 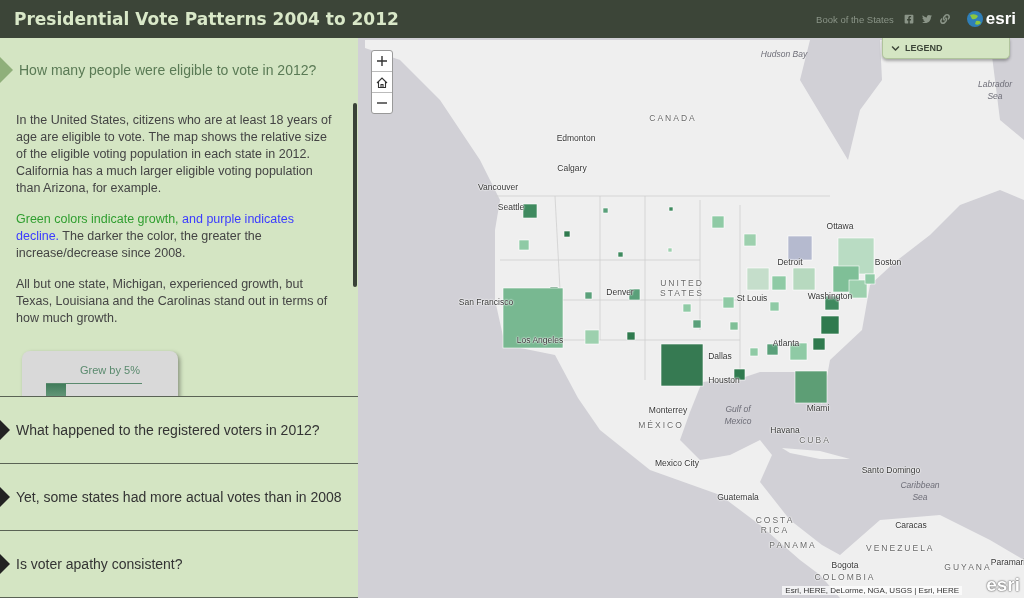 I want to click on section-header: How many people were eligible to vote in 2012?, so click(x=179, y=70).